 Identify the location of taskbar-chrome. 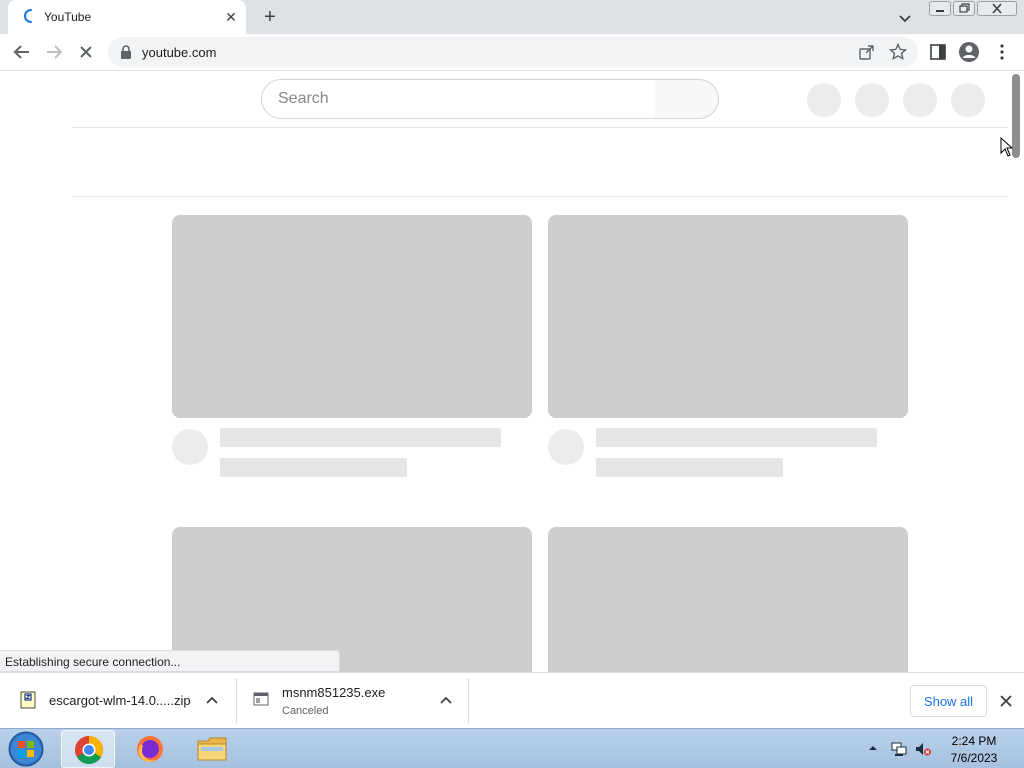
(88, 749).